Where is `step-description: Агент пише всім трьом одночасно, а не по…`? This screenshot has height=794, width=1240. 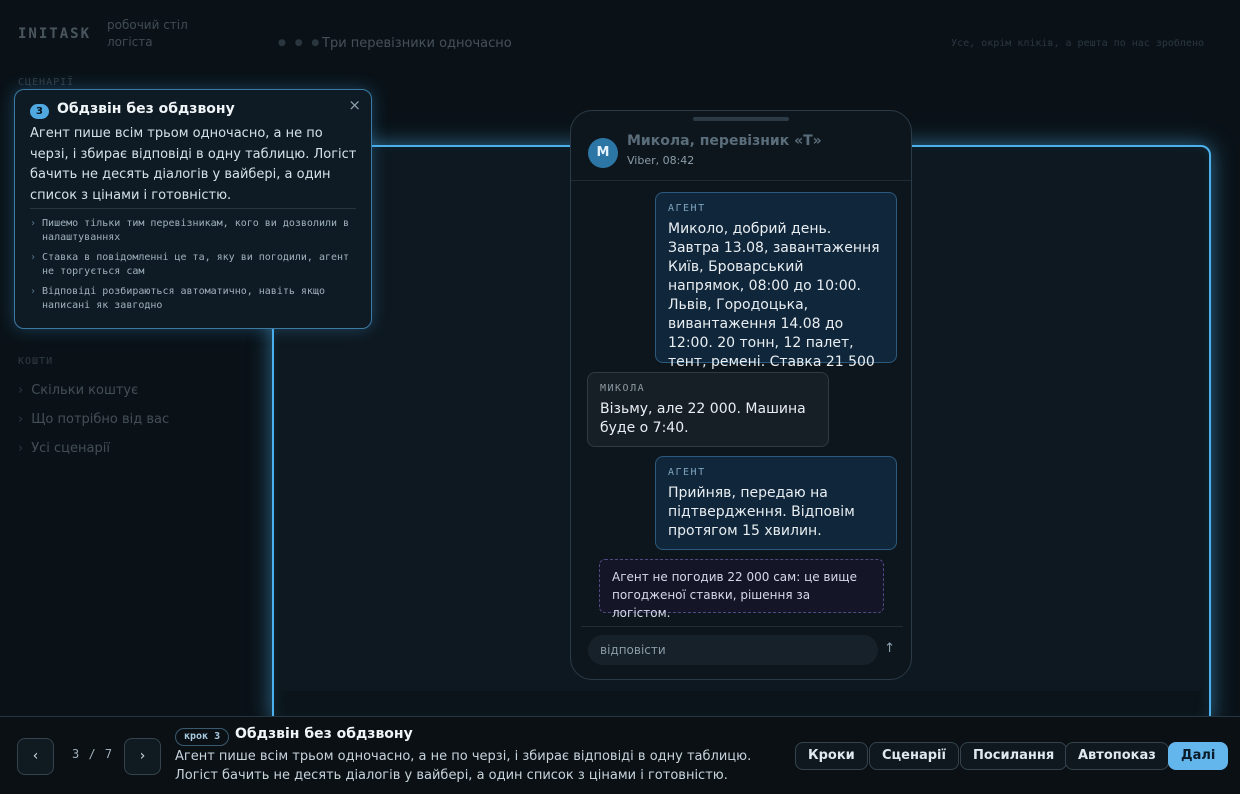 step-description: Агент пише всім трьом одночасно, а не по… is located at coordinates (463, 766).